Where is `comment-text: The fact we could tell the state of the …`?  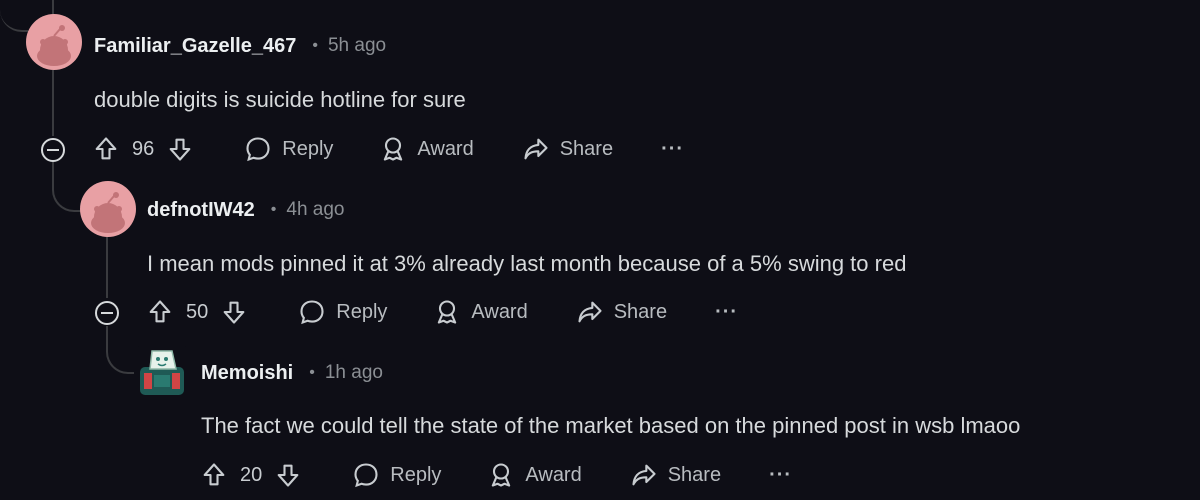 comment-text: The fact we could tell the state of the … is located at coordinates (611, 425).